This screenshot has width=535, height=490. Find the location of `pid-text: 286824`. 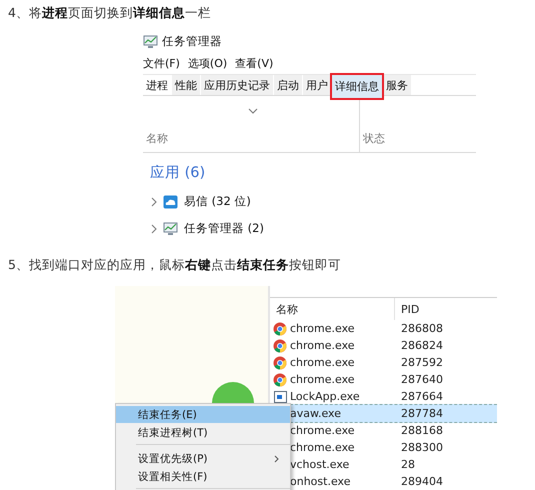

pid-text: 286824 is located at coordinates (422, 345).